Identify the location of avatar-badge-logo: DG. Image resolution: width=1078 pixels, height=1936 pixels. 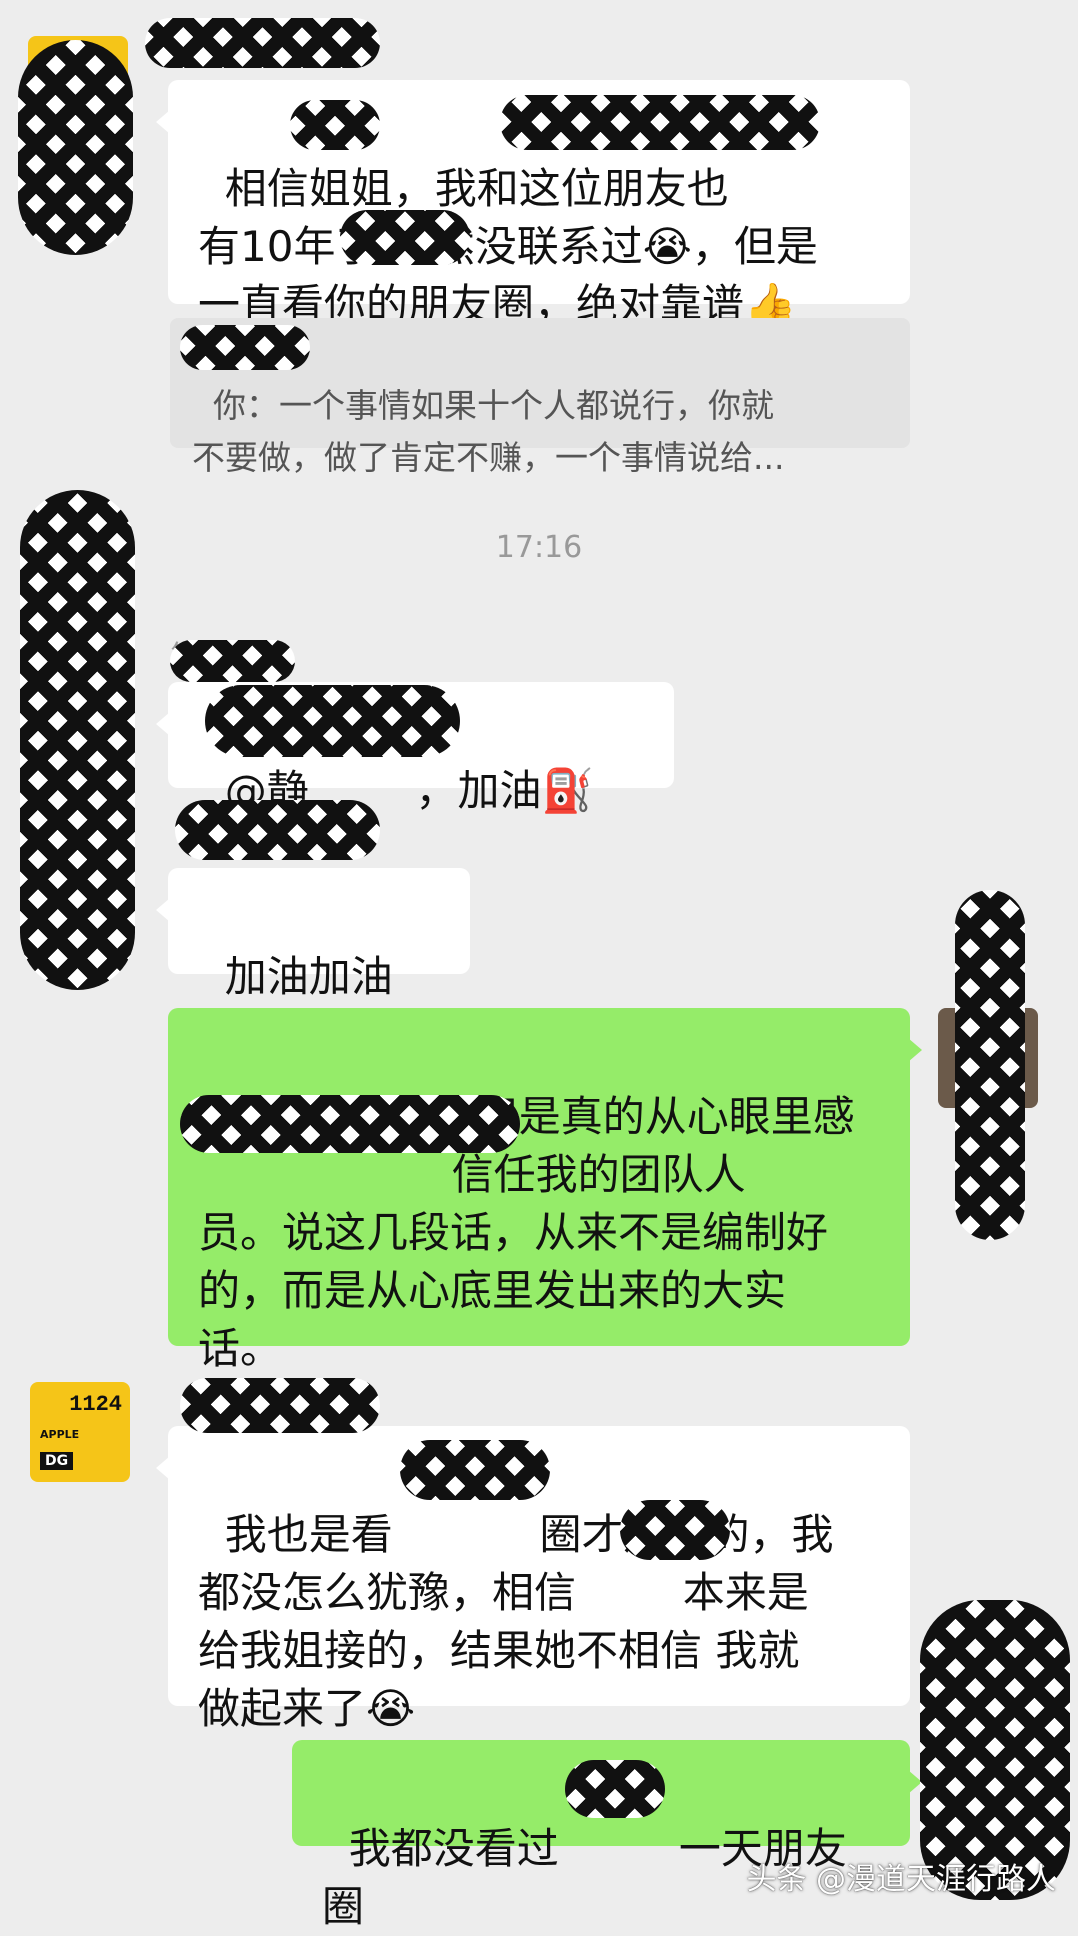
(57, 1461).